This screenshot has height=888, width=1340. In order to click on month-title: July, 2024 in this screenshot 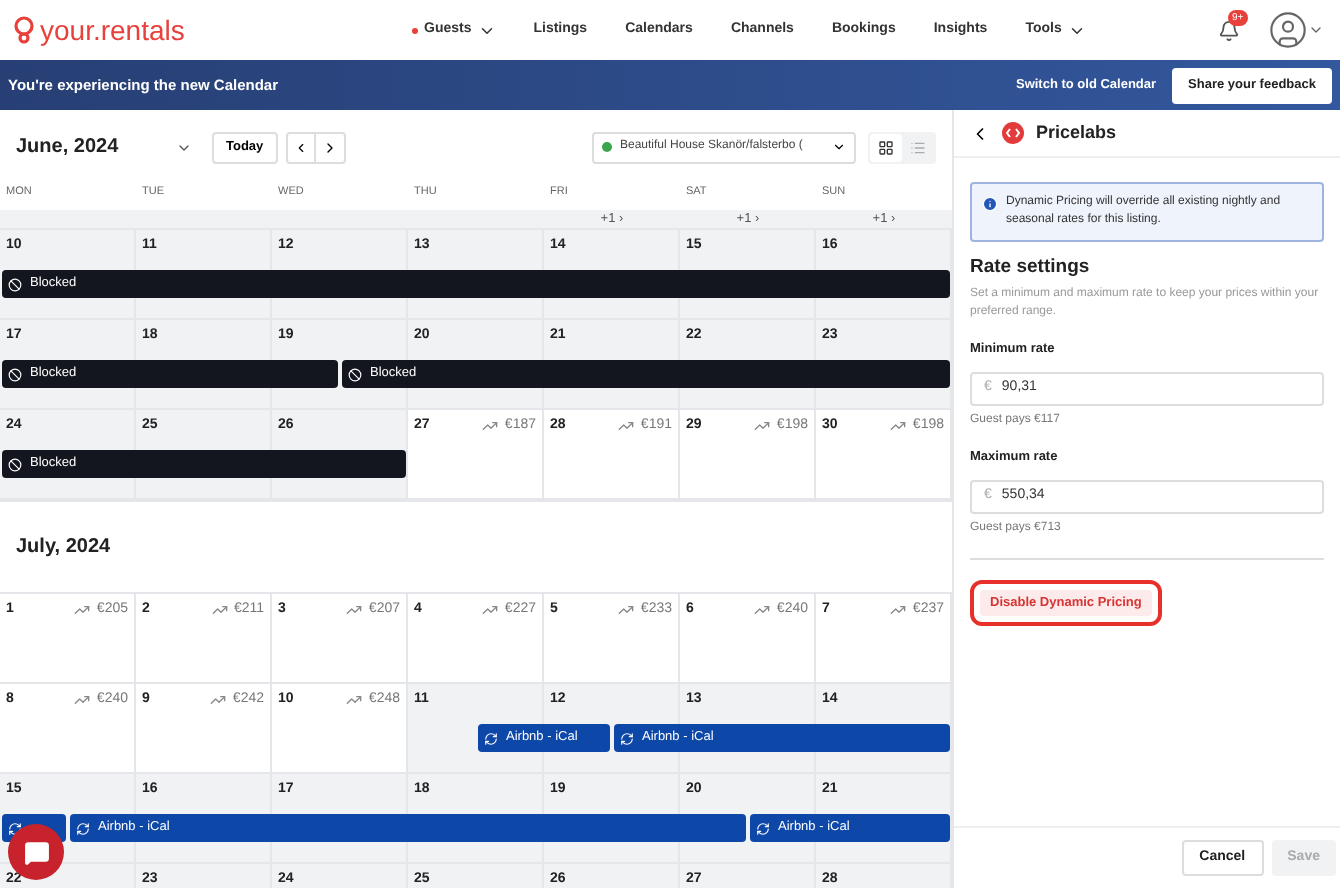, I will do `click(63, 548)`.